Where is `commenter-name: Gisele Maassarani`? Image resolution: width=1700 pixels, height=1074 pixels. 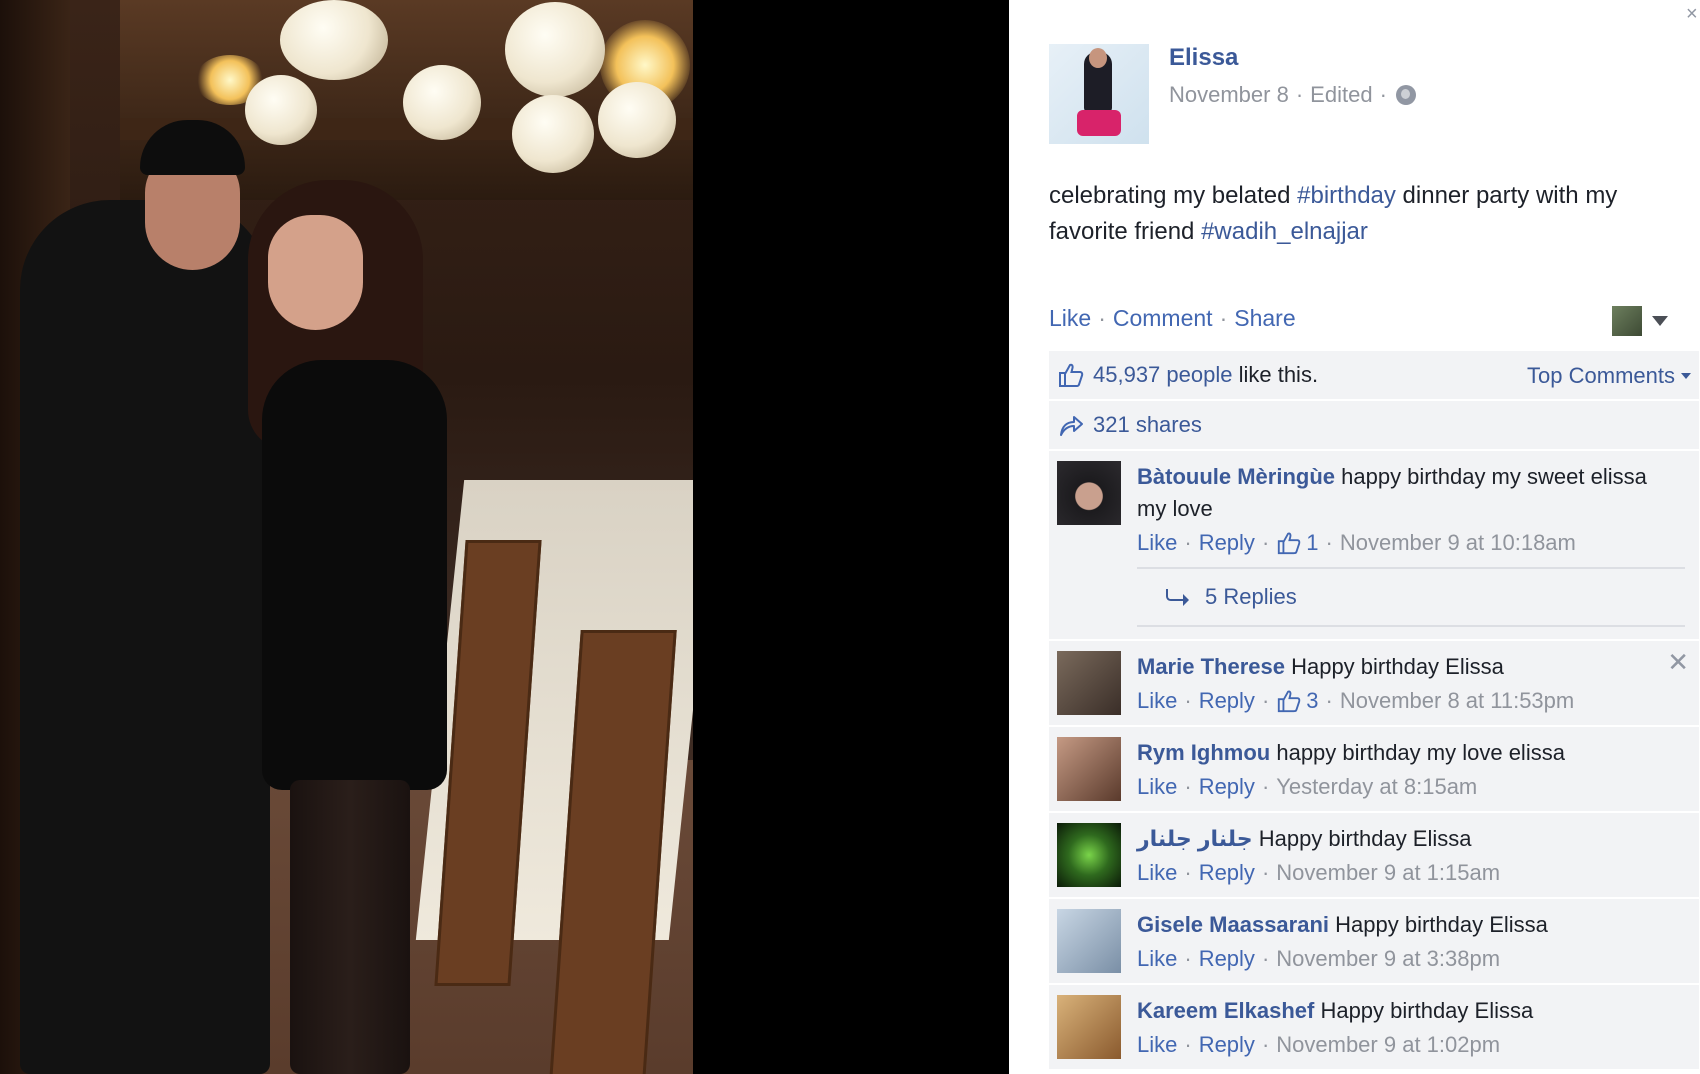 commenter-name: Gisele Maassarani is located at coordinates (1233, 924).